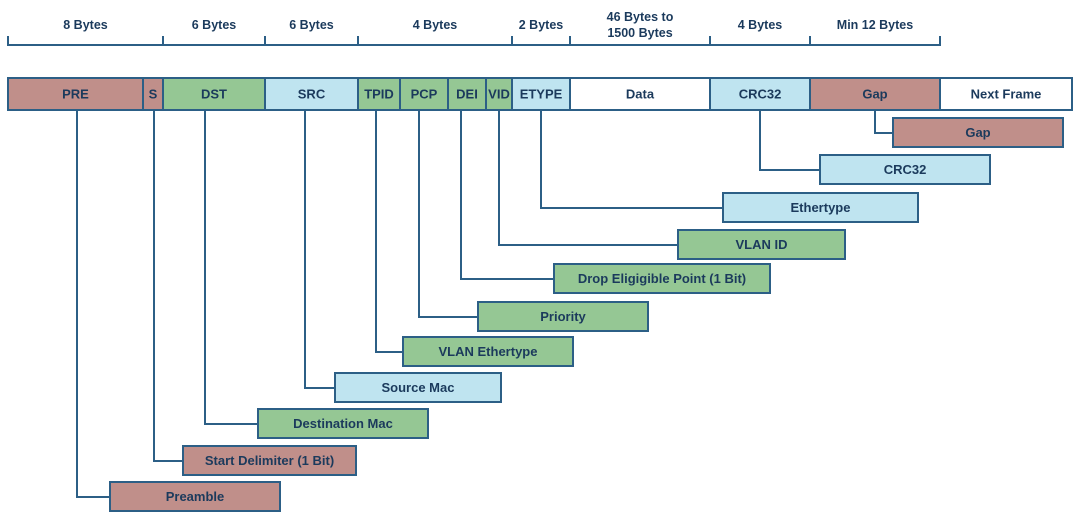 This screenshot has width=1080, height=519. What do you see at coordinates (214, 25) in the screenshot?
I see `ruler-segment-label-1: 6 Bytes` at bounding box center [214, 25].